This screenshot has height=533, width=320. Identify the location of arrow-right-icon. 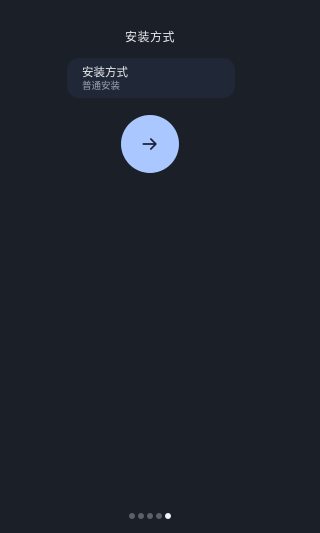
(150, 144).